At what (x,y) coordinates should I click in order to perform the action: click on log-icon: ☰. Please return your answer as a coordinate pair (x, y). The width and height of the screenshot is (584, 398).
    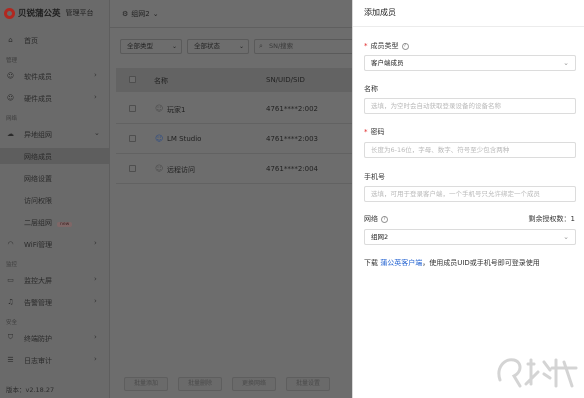
    Looking at the image, I should click on (10, 359).